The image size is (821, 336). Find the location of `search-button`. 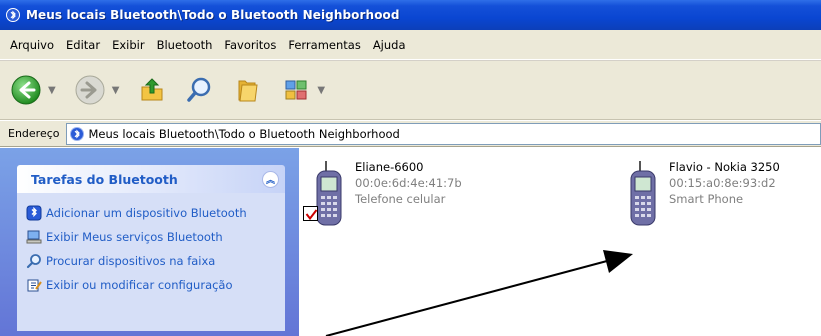

search-button is located at coordinates (200, 90).